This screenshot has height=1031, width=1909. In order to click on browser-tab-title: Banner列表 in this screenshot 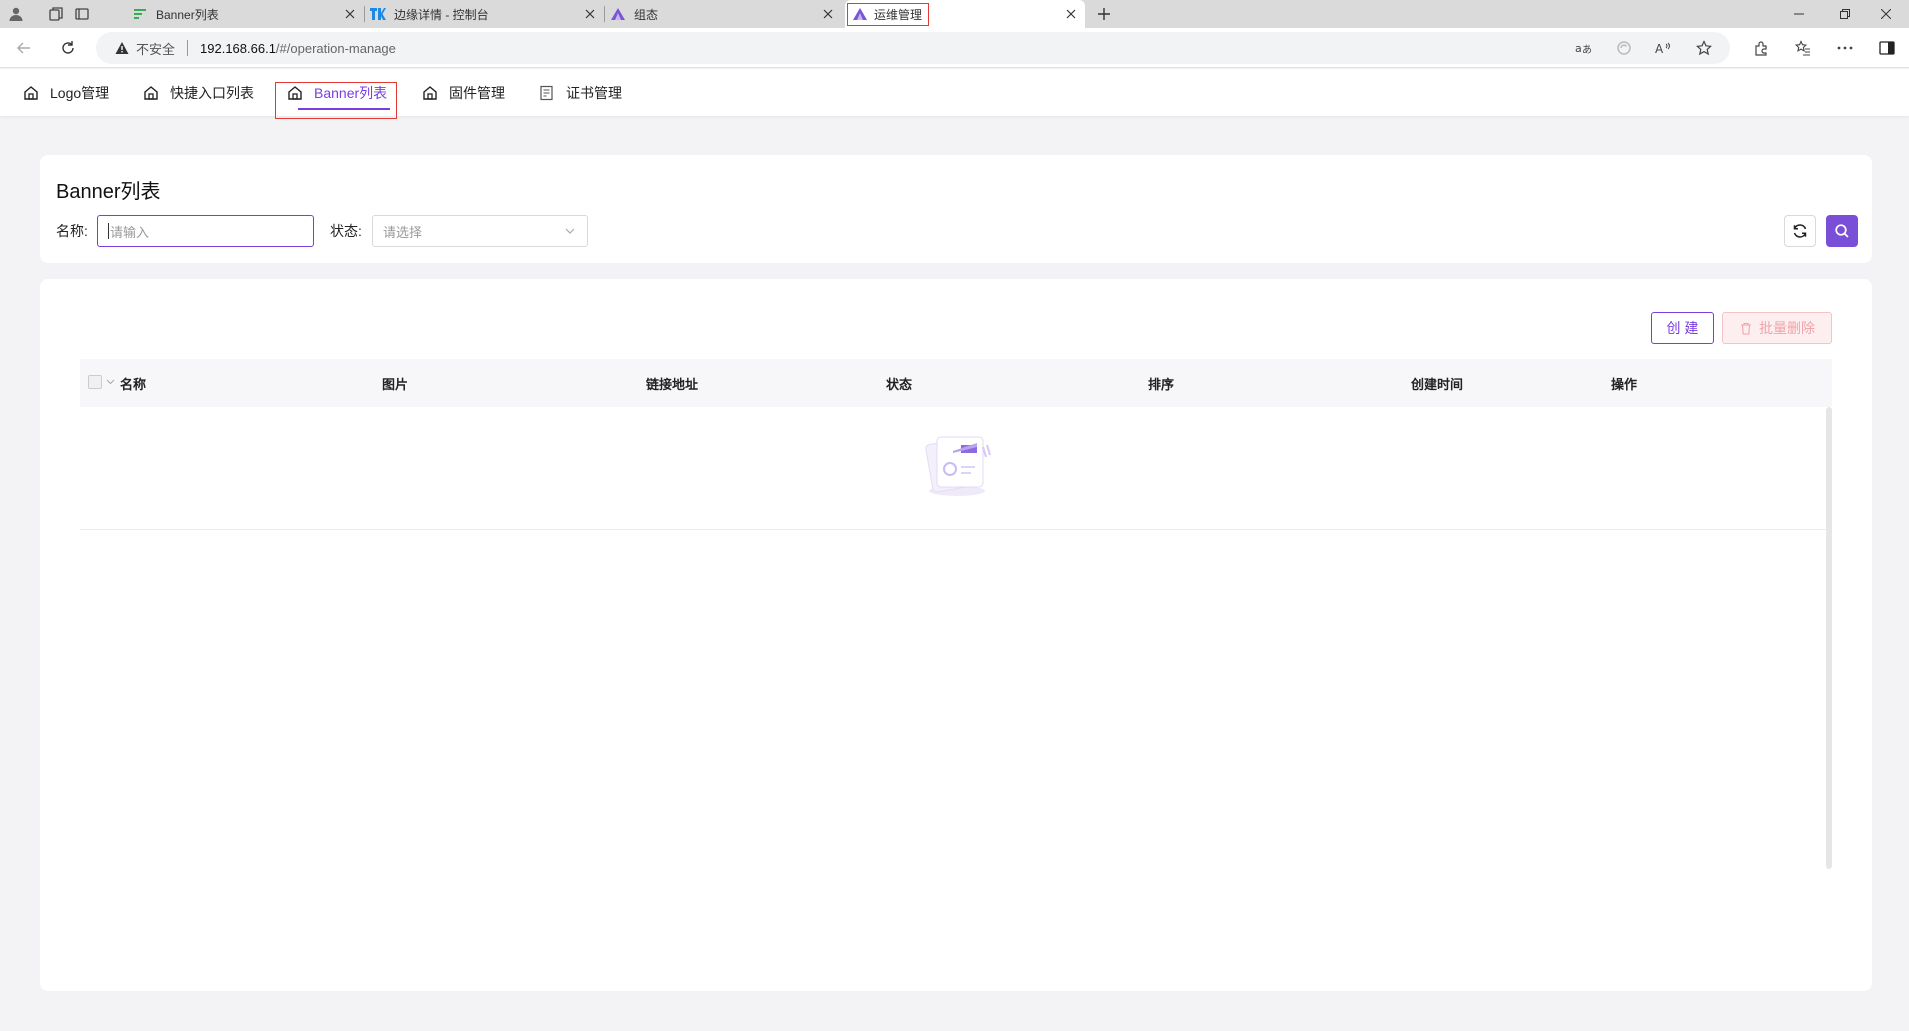, I will do `click(187, 14)`.